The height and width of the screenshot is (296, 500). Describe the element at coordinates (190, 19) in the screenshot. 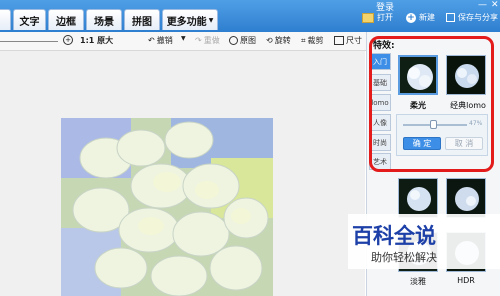

I see `tab-more-features: 更多功能 ▼` at that location.